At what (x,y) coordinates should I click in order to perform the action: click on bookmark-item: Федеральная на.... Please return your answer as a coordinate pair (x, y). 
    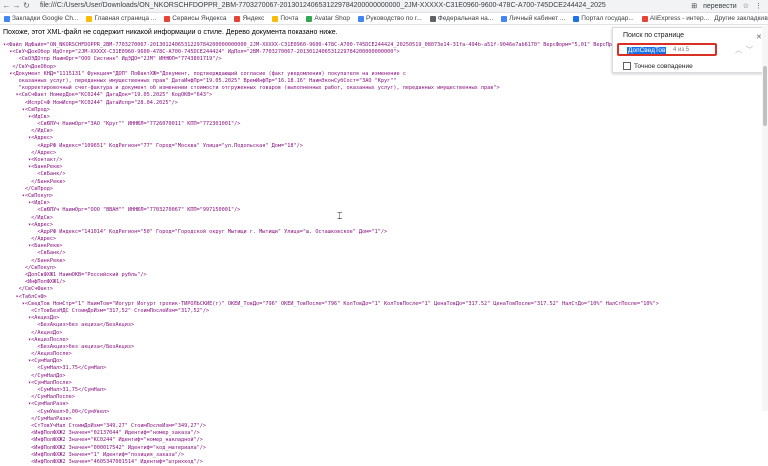
    Looking at the image, I should click on (461, 18).